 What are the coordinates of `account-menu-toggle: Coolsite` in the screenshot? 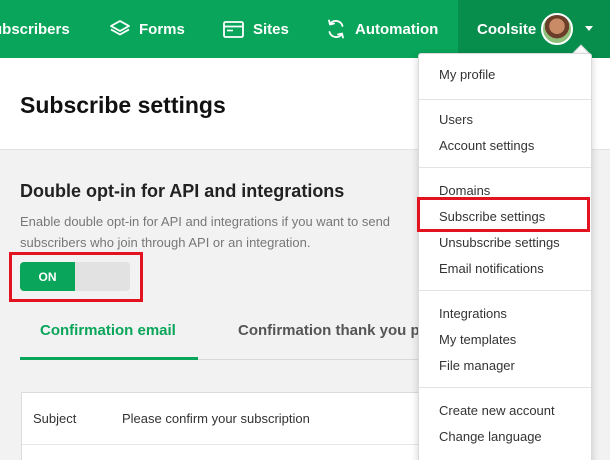 It's located at (534, 29).